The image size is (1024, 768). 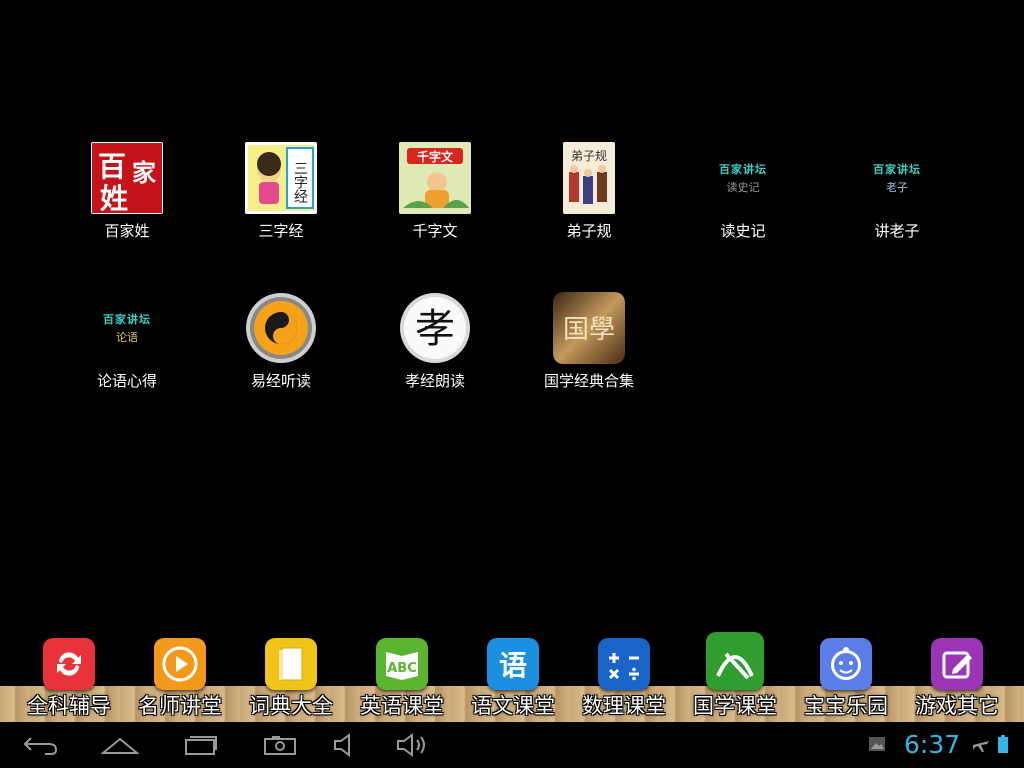 I want to click on app-yijing: 易经听读, so click(x=281, y=345).